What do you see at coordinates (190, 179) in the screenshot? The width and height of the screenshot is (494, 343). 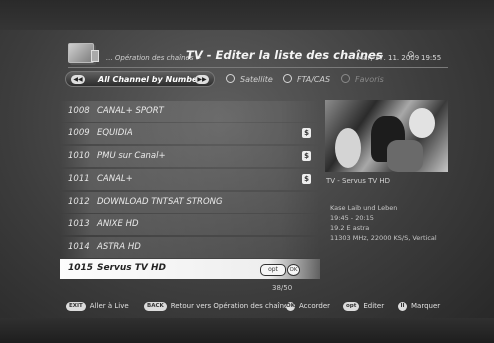 I see `channel-row: 1011 CANAL+ $` at bounding box center [190, 179].